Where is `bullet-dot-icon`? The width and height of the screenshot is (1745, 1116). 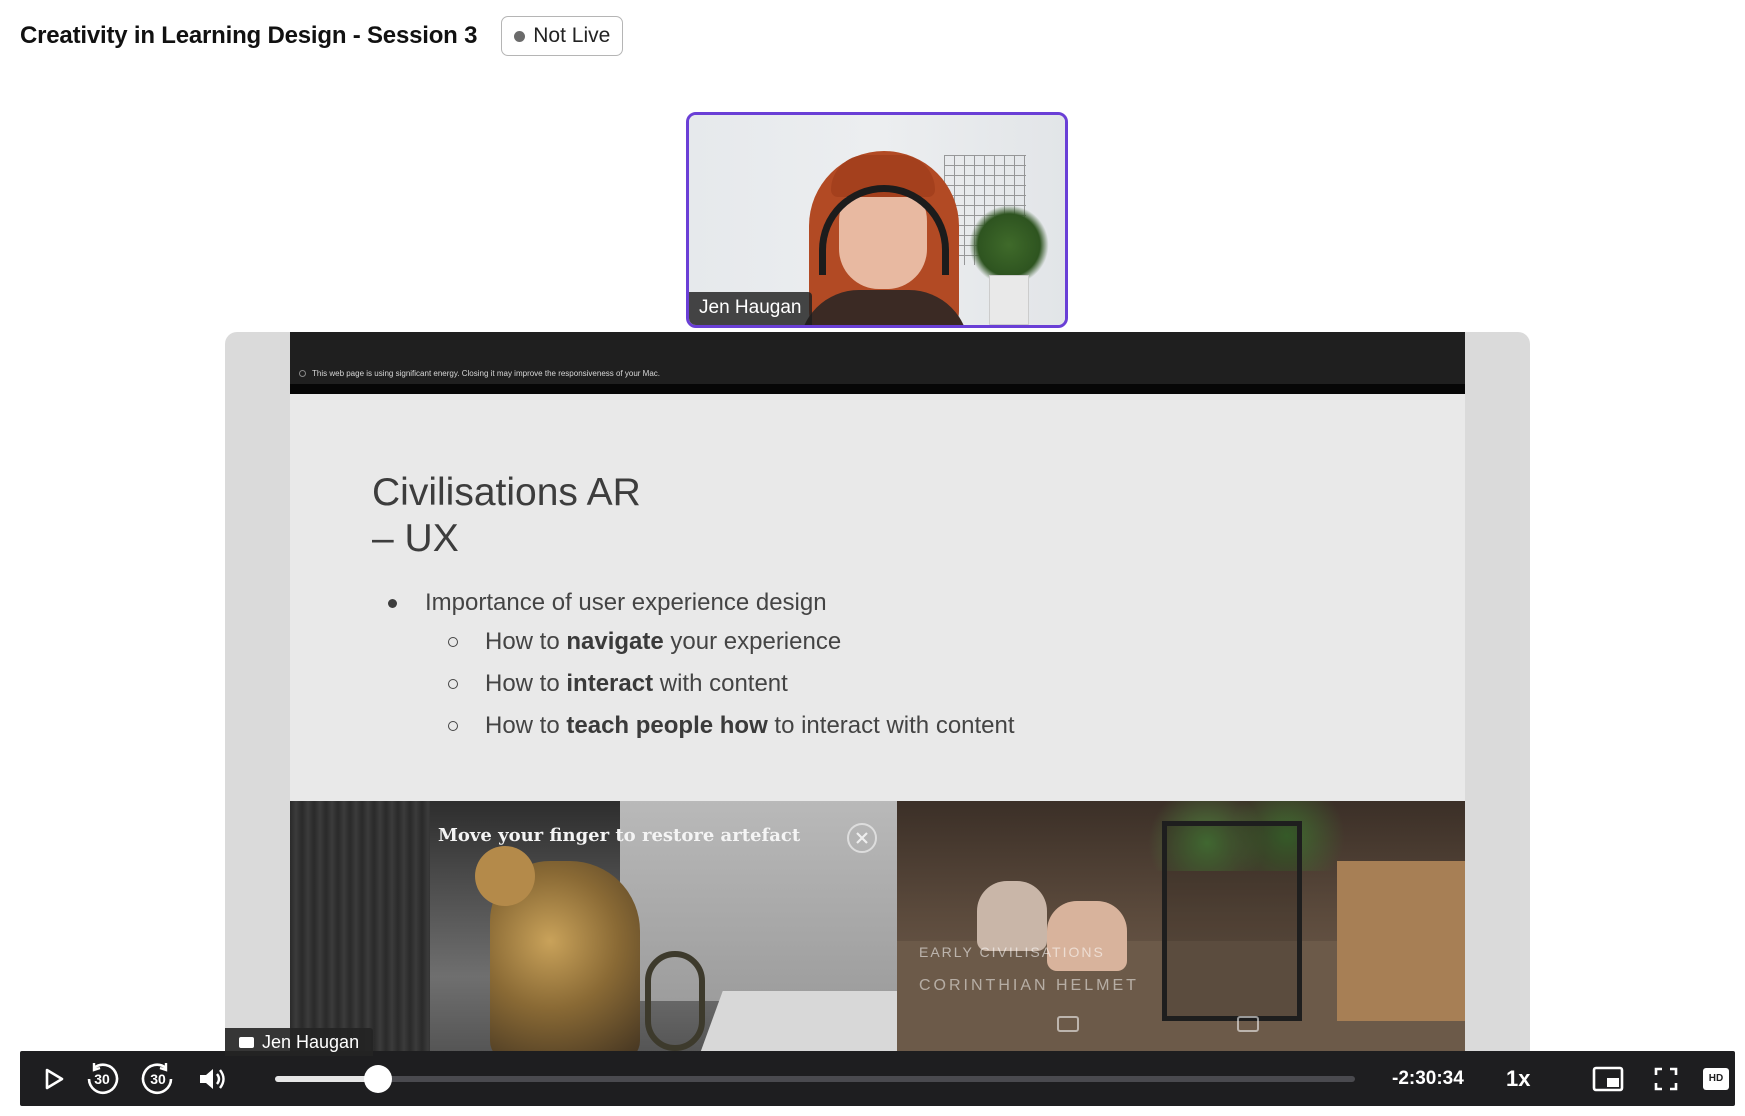
bullet-dot-icon is located at coordinates (392, 603).